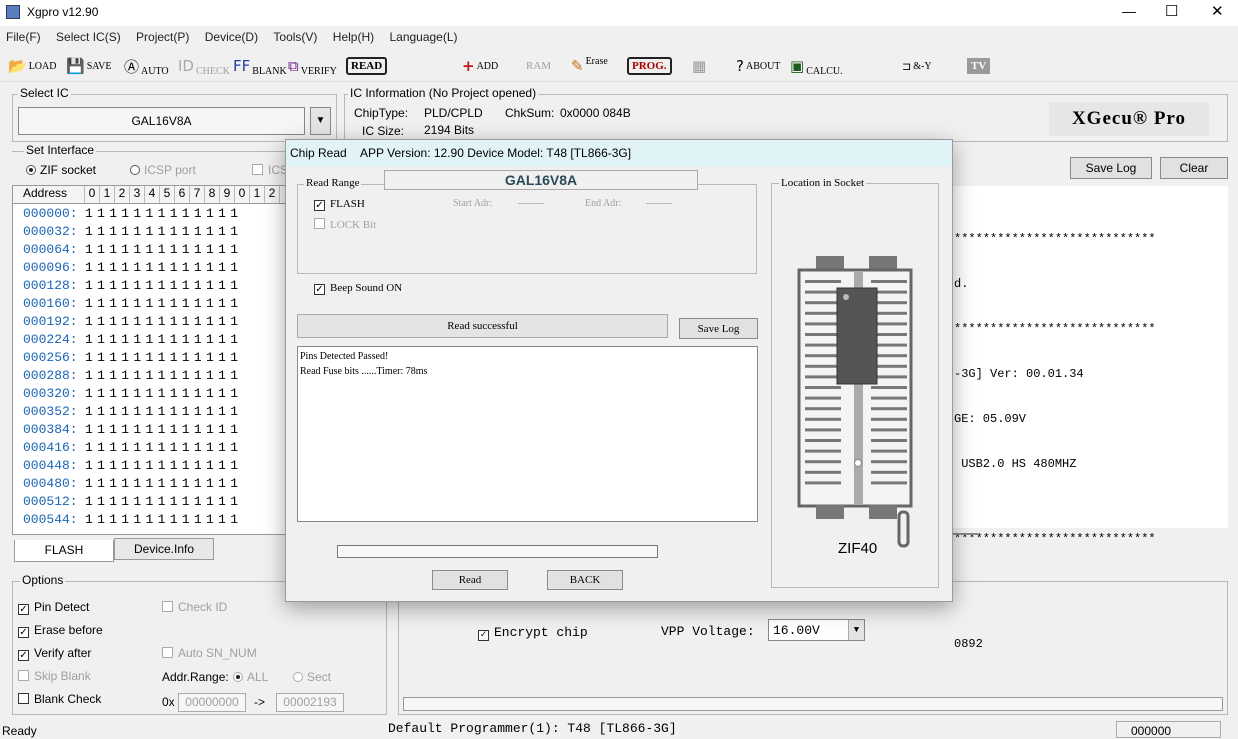 The width and height of the screenshot is (1238, 739). Describe the element at coordinates (497, 551) in the screenshot. I see `dialog-progress-bar` at that location.